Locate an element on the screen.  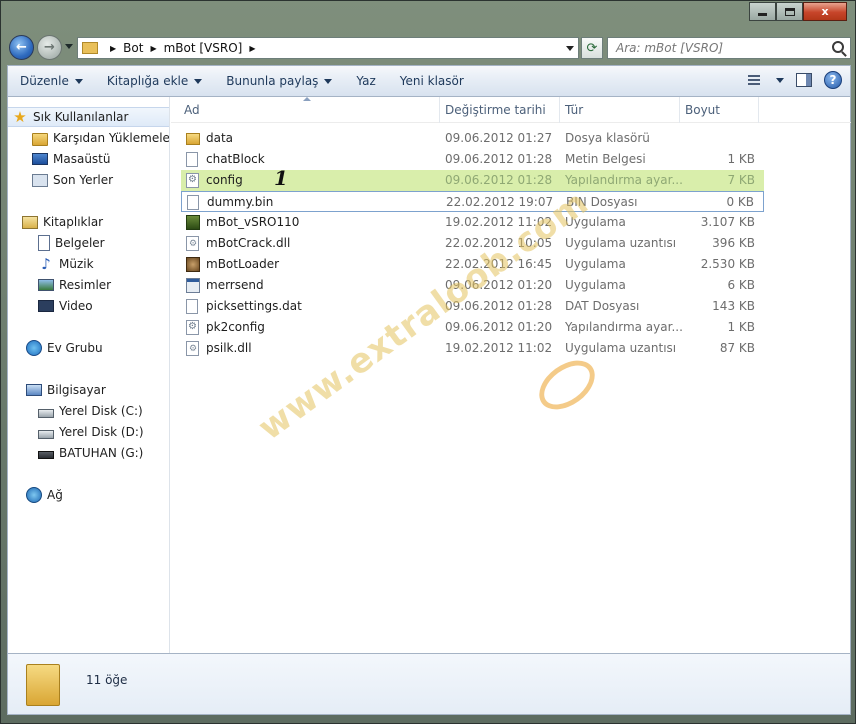
column-type: Tür is located at coordinates (574, 110).